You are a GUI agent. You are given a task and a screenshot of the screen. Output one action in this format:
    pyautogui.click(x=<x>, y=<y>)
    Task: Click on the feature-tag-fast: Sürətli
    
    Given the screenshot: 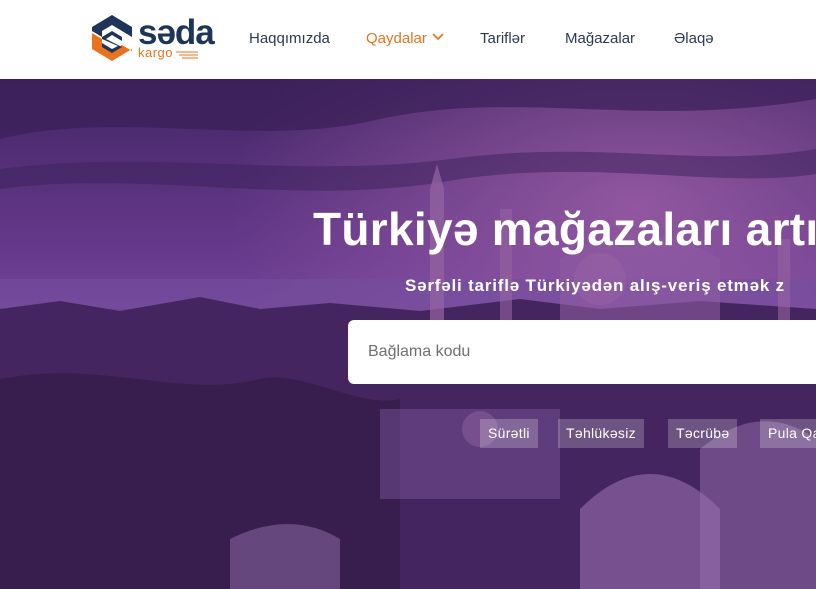 What is the action you would take?
    pyautogui.click(x=509, y=433)
    